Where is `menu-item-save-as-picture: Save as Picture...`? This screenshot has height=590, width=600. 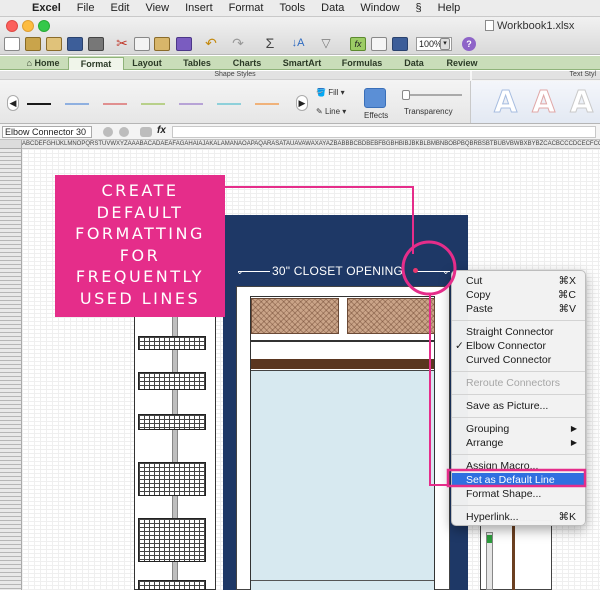
menu-item-save-as-picture: Save as Picture... is located at coordinates (518, 406).